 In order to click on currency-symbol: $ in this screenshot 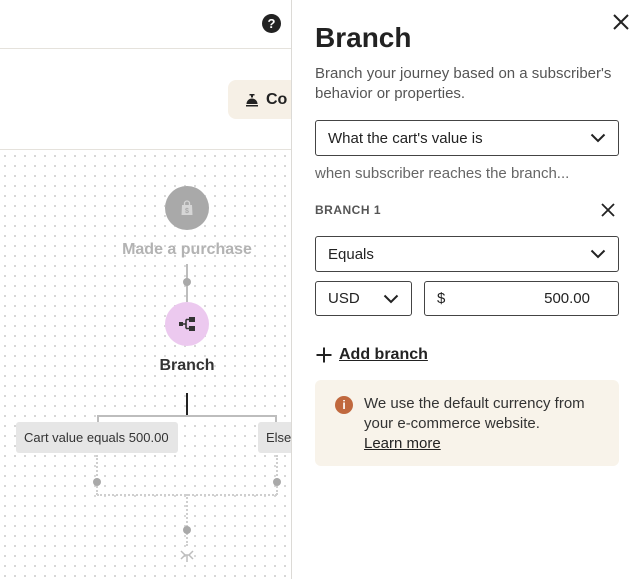, I will do `click(441, 298)`.